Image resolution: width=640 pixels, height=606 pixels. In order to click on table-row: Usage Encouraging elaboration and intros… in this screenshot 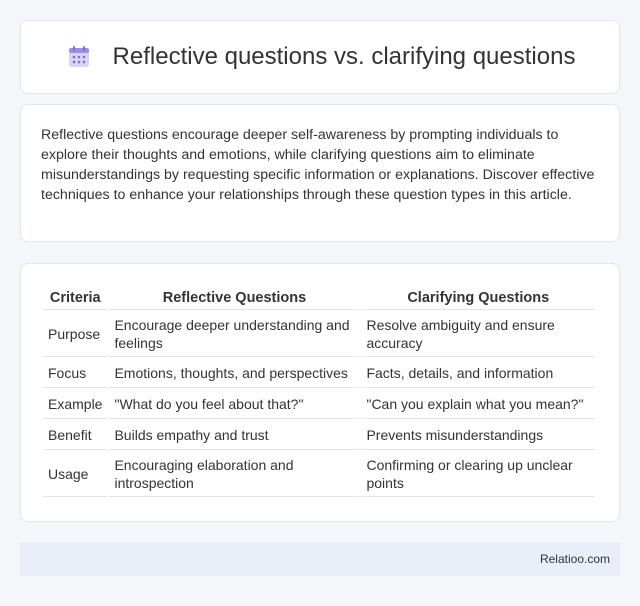, I will do `click(319, 474)`.